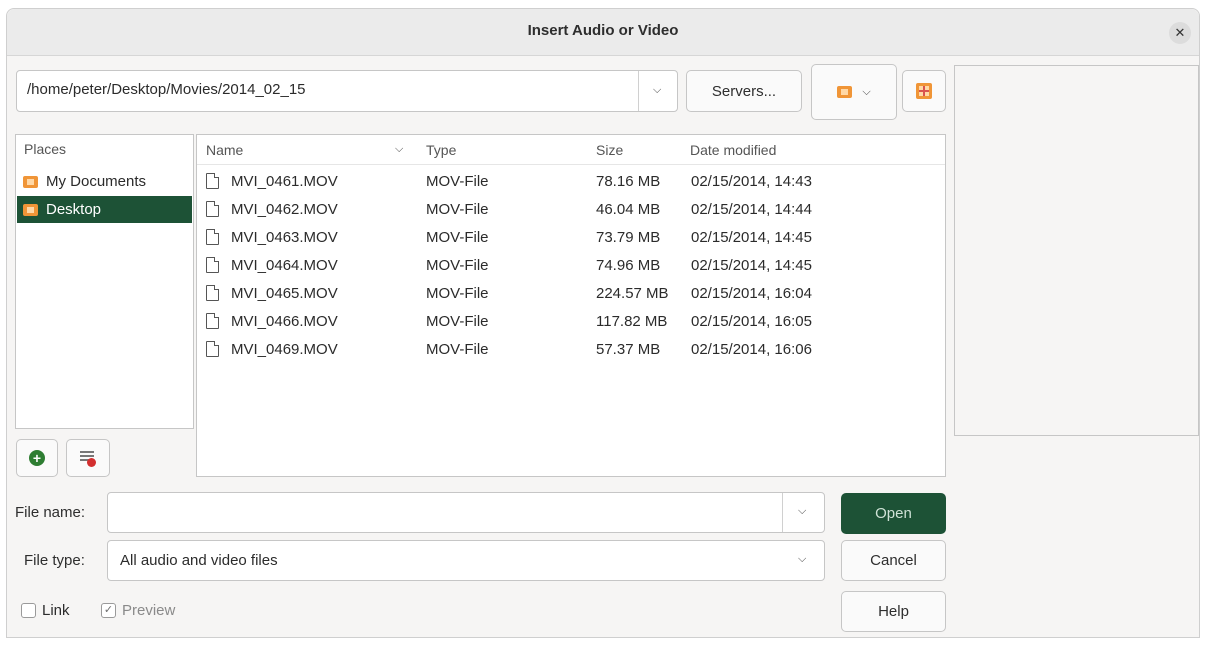 The width and height of the screenshot is (1206, 646). What do you see at coordinates (609, 150) in the screenshot?
I see `column-header-size: Size` at bounding box center [609, 150].